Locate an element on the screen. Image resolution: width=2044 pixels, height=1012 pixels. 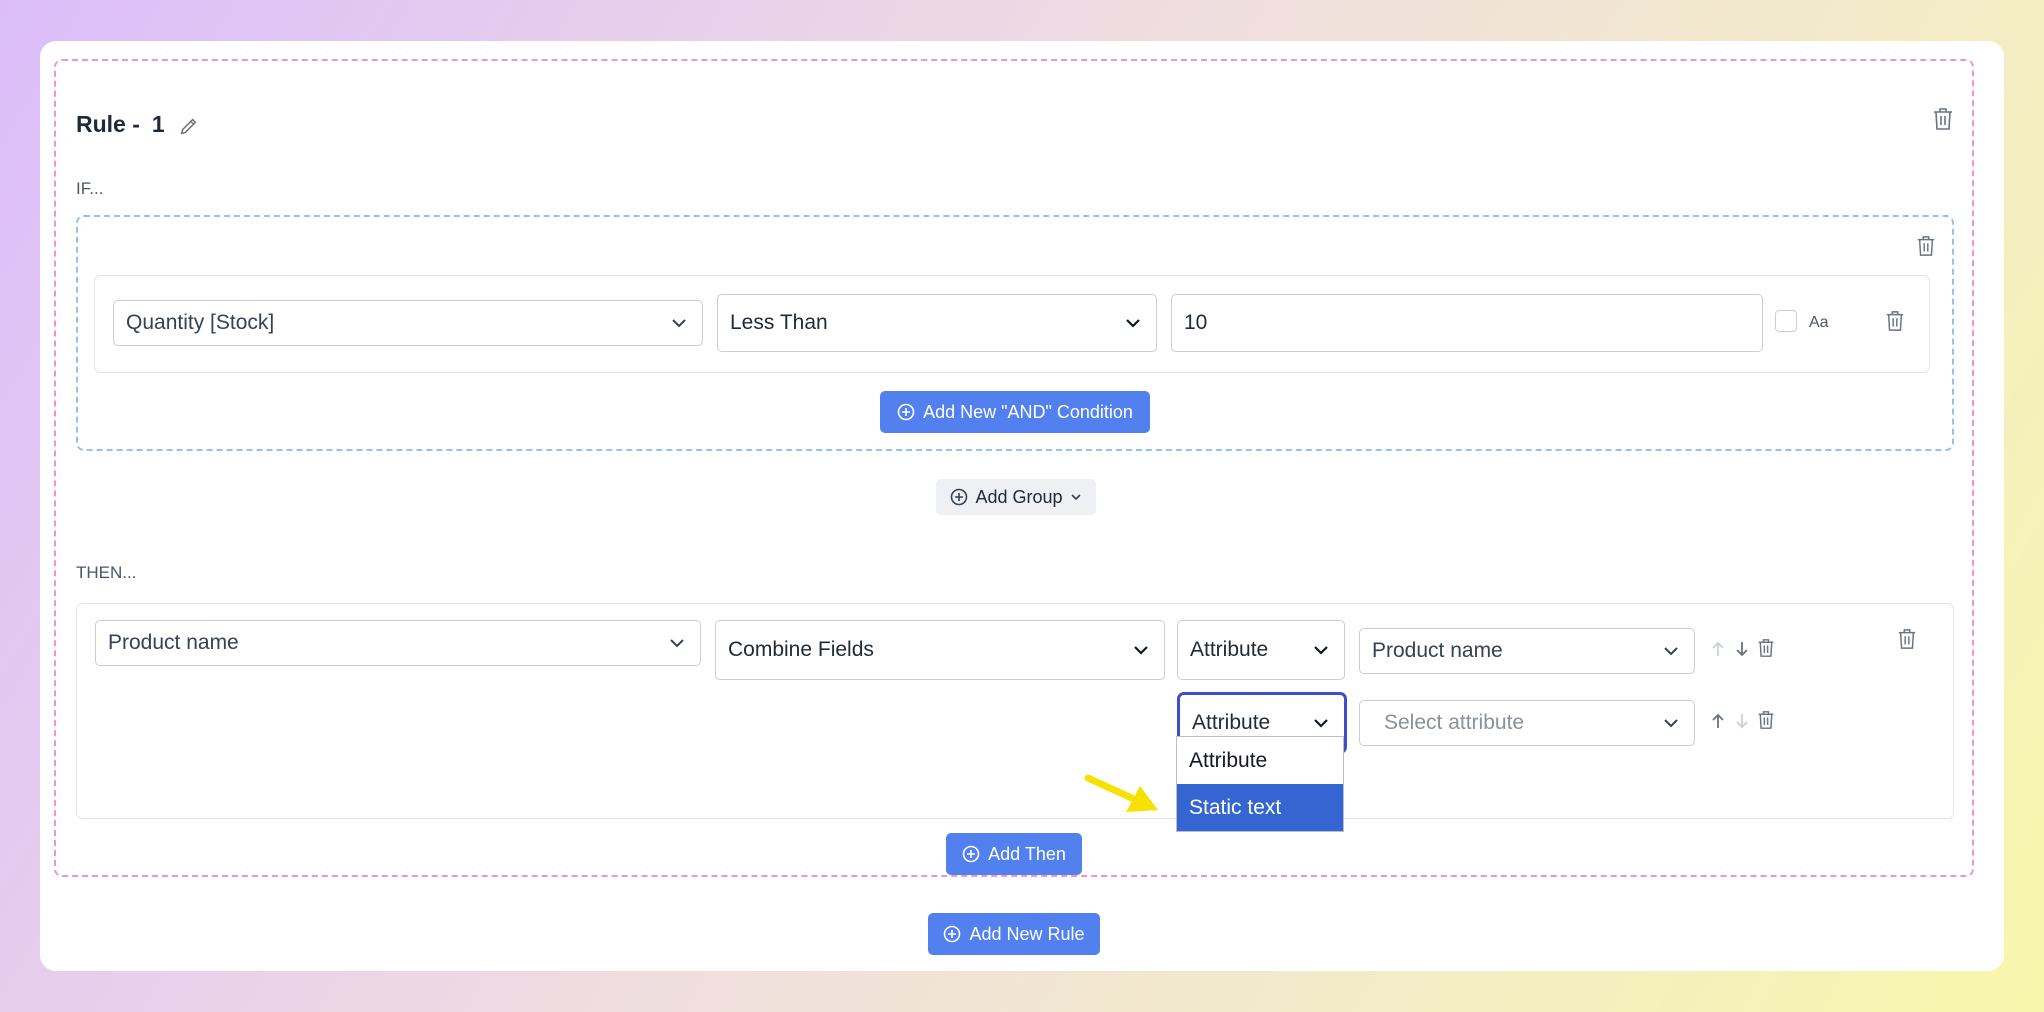
add-then-label: Add Then is located at coordinates (1027, 853).